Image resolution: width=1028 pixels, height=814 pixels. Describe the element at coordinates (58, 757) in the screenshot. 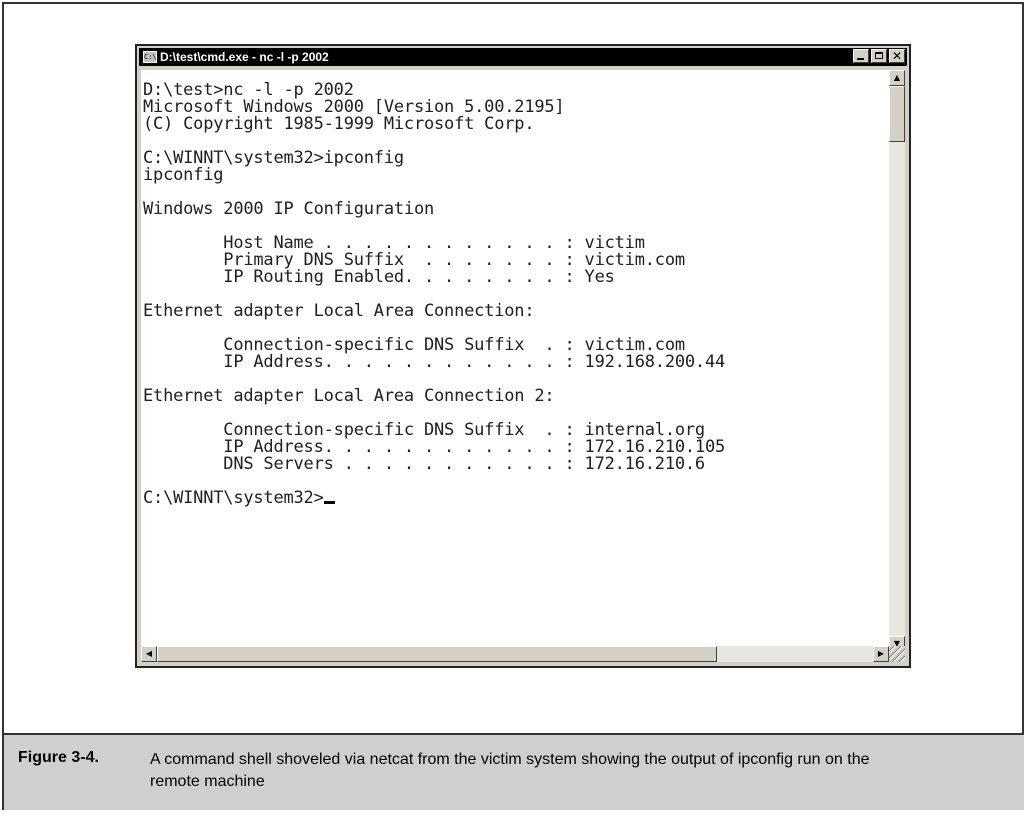

I see `caption-label: Figure 3-4.` at that location.